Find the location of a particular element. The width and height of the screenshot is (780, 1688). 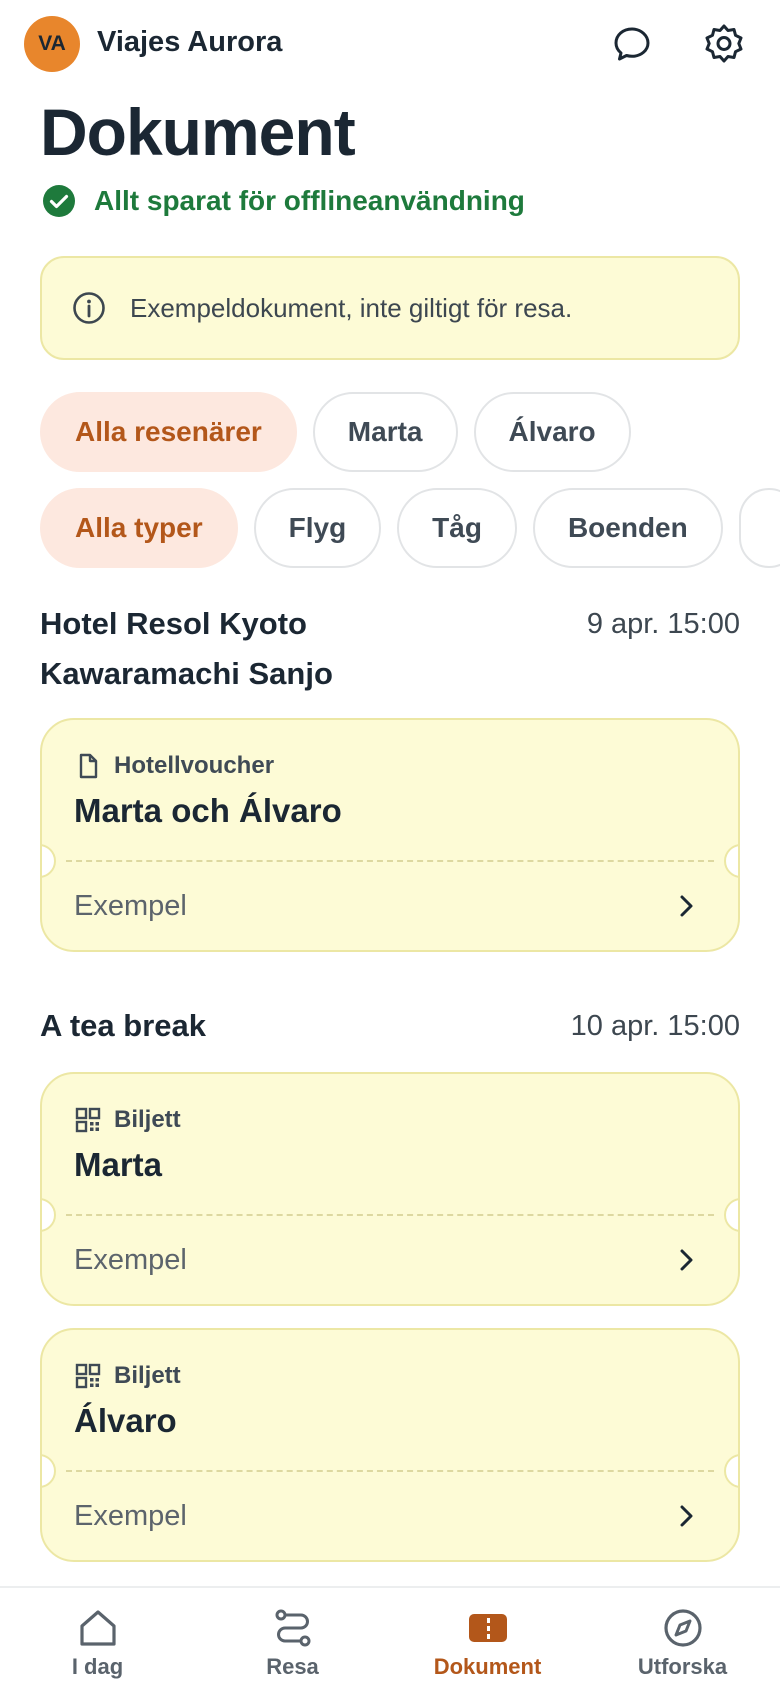

document-card: Hotellvoucher Marta och Álvaro Exempel is located at coordinates (390, 835).